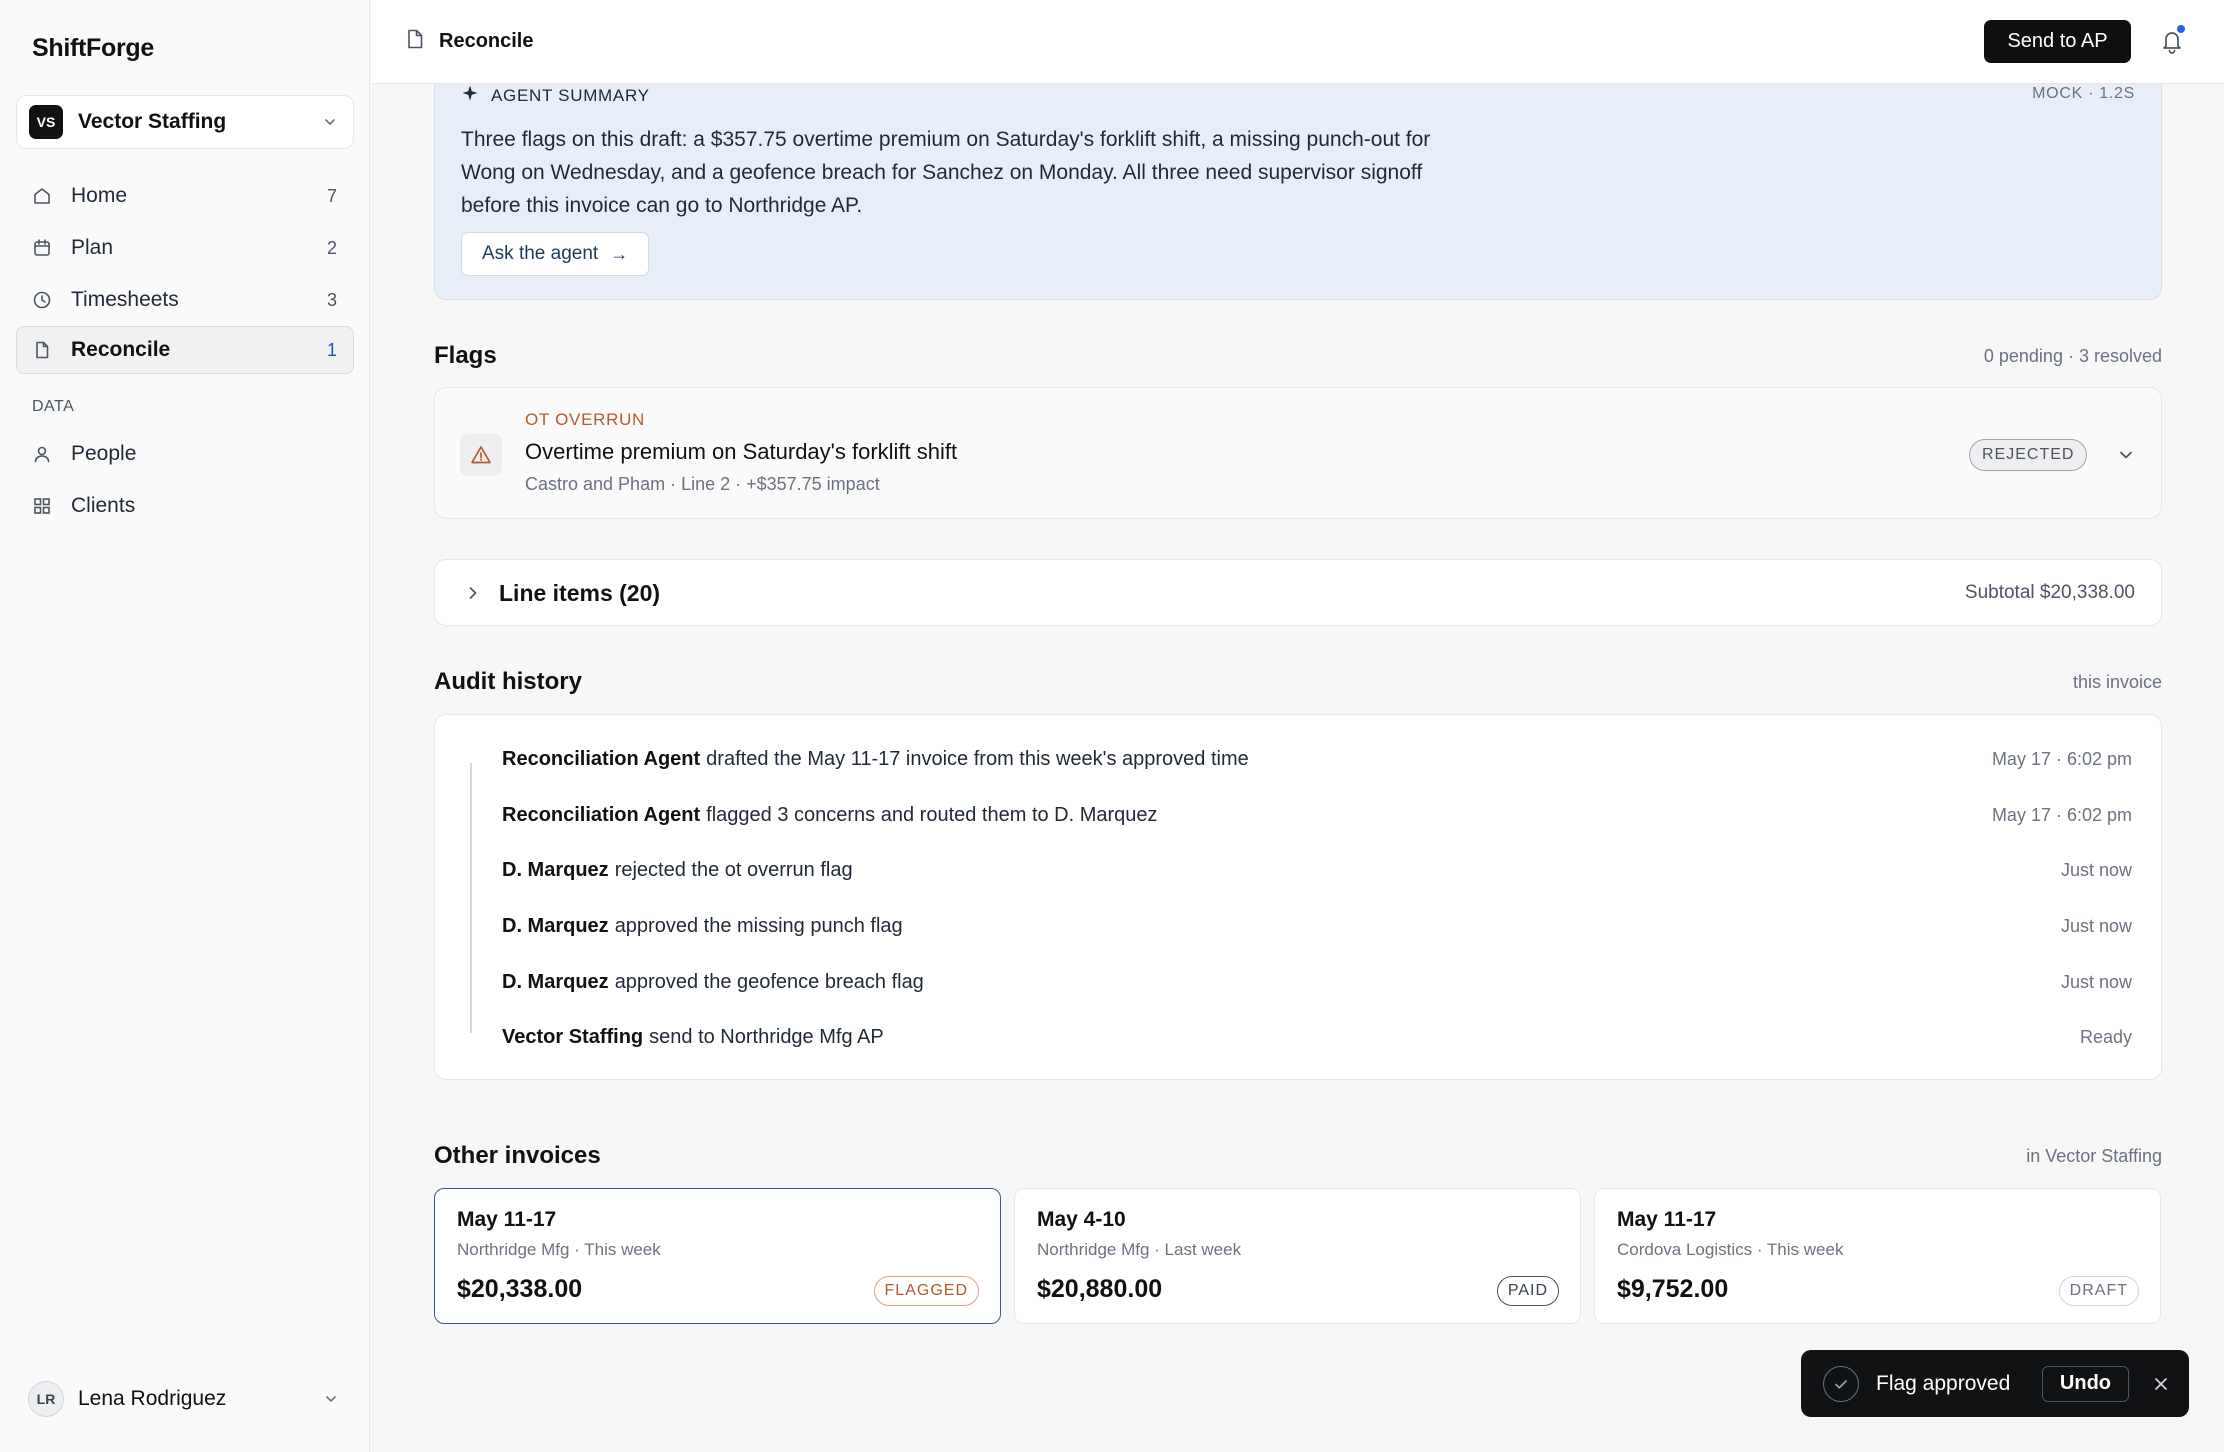  What do you see at coordinates (1527, 1291) in the screenshot?
I see `status-badge: PAID` at bounding box center [1527, 1291].